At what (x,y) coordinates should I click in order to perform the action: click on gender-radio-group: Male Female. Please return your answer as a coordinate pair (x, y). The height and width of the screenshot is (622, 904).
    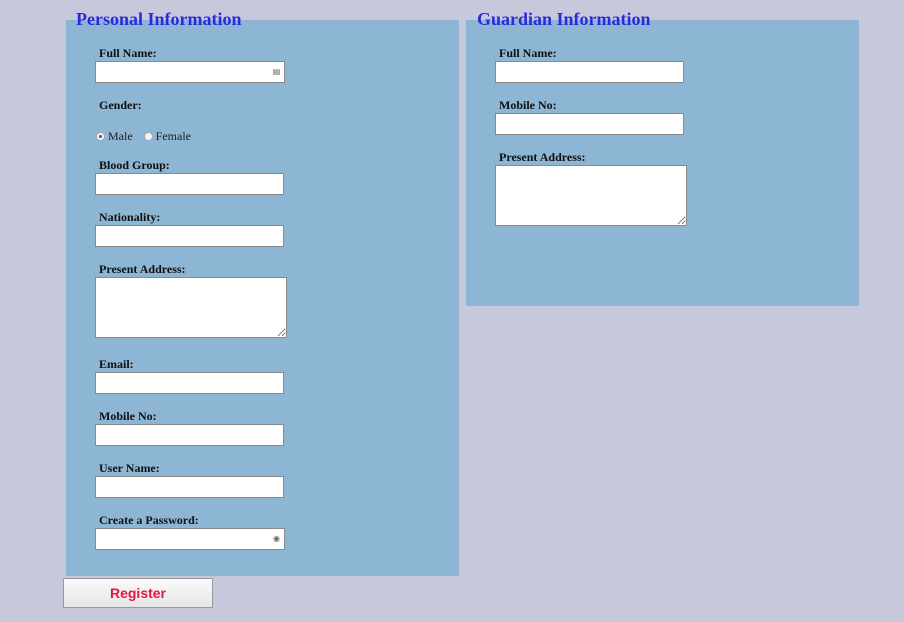
    Looking at the image, I should click on (147, 136).